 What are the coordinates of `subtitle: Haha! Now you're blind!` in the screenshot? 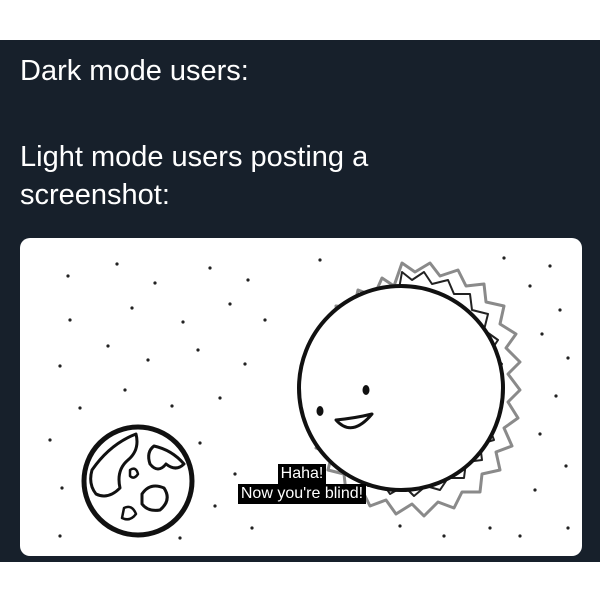 It's located at (302, 484).